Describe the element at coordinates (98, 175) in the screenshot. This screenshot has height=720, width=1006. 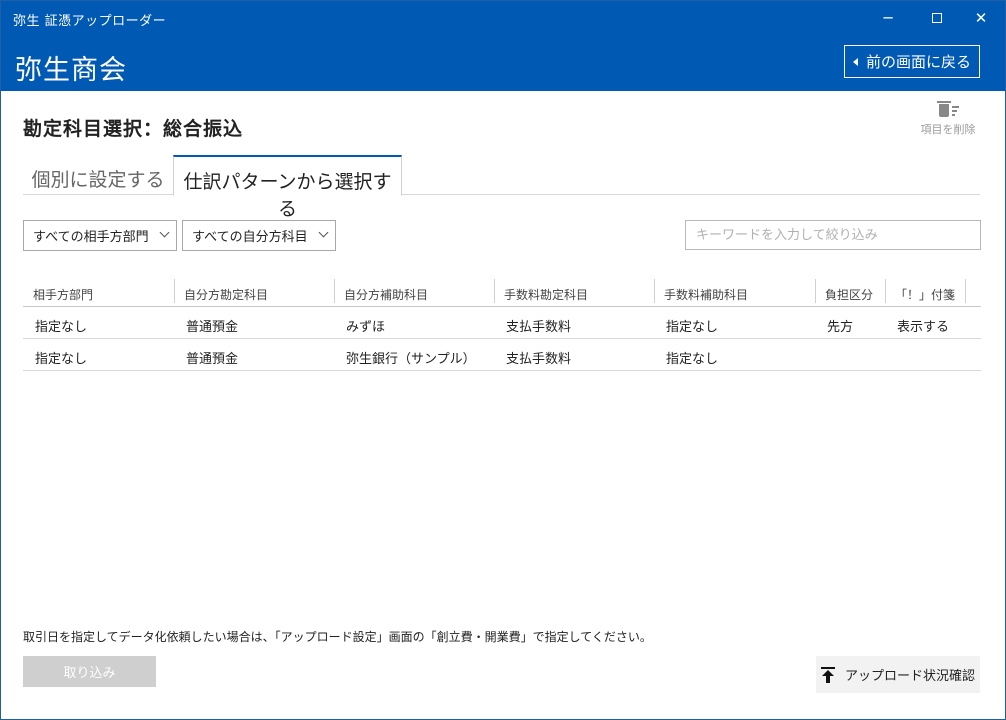
I see `tab-individual: 個別に設定する` at that location.